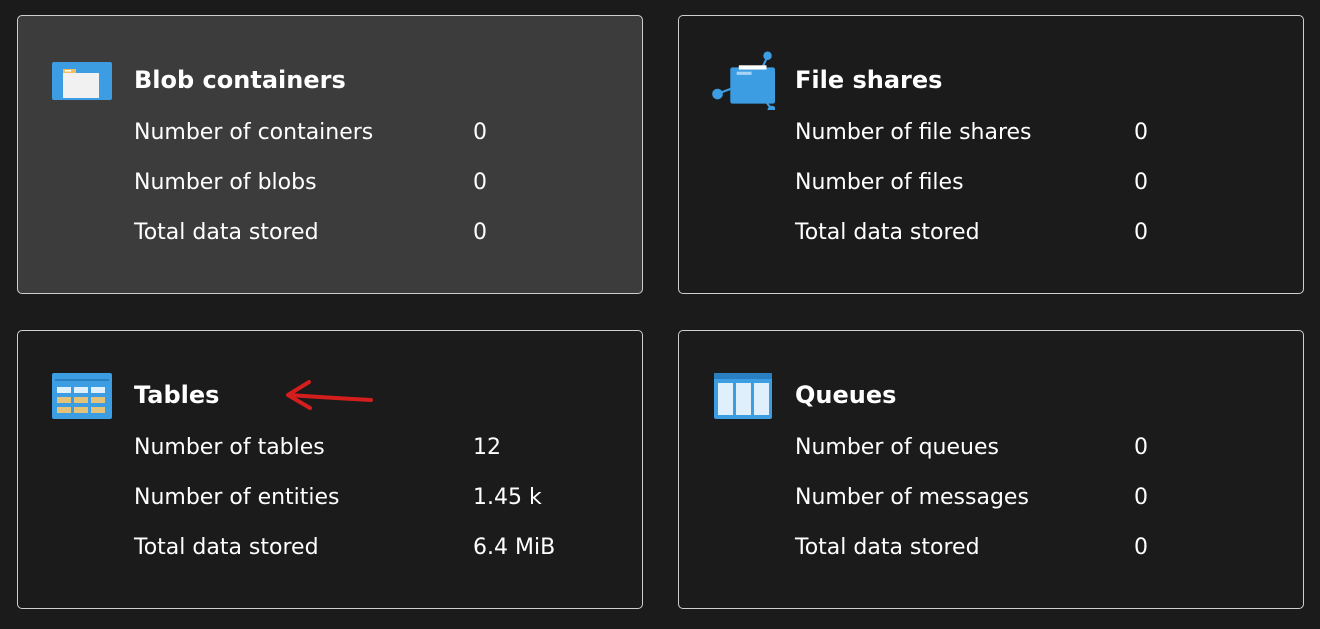 The height and width of the screenshot is (629, 1320). What do you see at coordinates (237, 497) in the screenshot?
I see `metric-label: Number of entities` at bounding box center [237, 497].